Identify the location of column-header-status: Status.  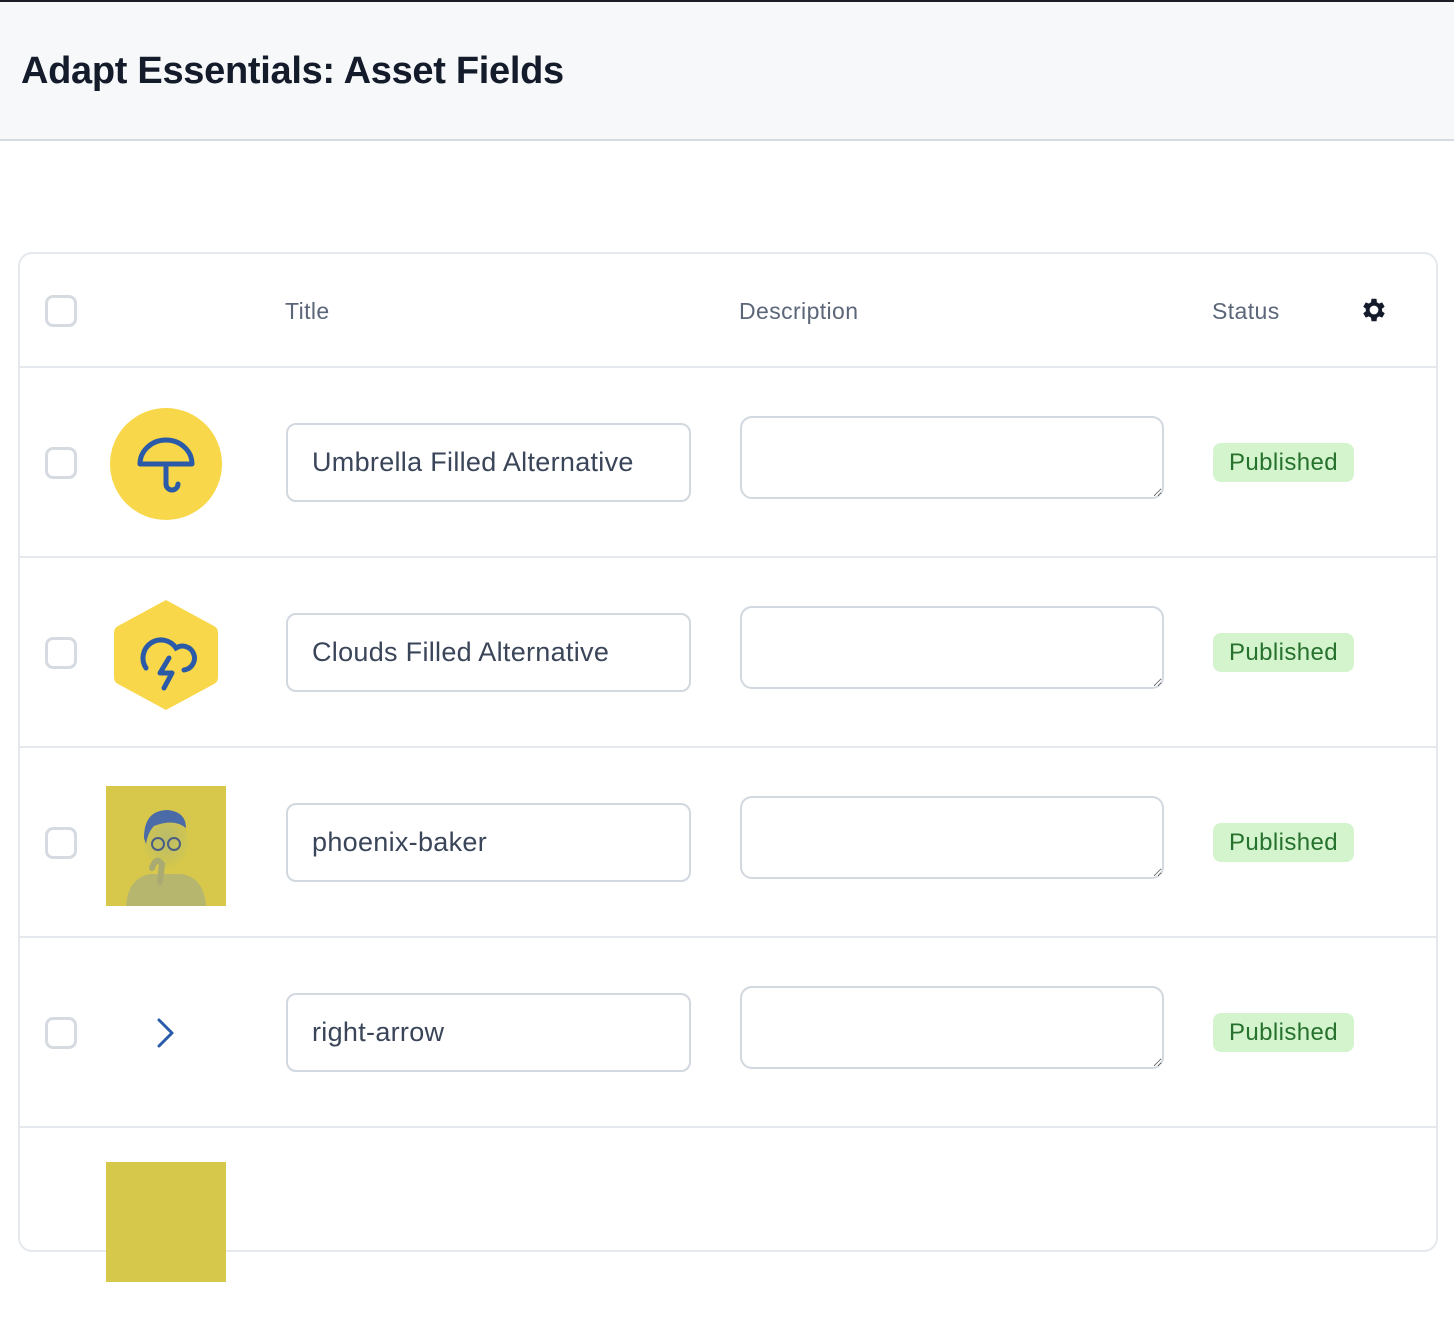
(1246, 311).